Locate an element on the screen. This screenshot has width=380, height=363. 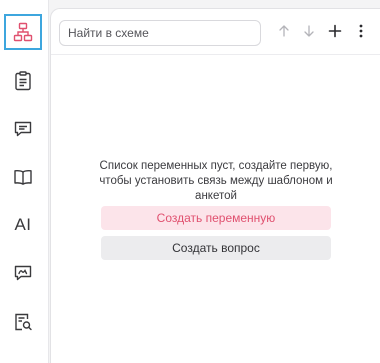
arrow-up-icon is located at coordinates (284, 33).